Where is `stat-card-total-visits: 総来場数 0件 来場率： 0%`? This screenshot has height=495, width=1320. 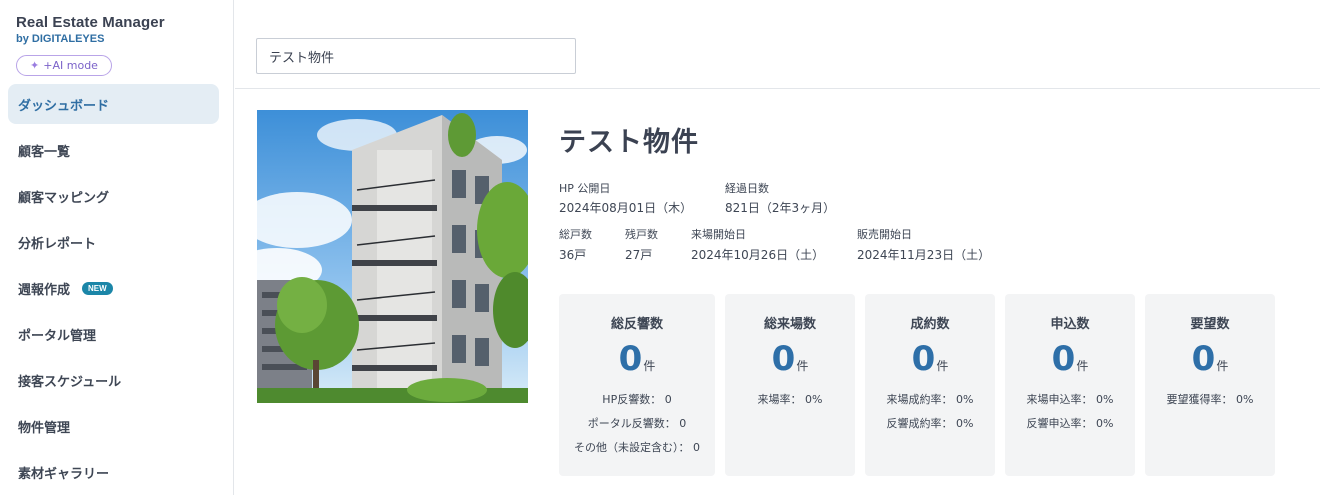
stat-card-total-visits: 総来場数 0件 来場率： 0% is located at coordinates (790, 385).